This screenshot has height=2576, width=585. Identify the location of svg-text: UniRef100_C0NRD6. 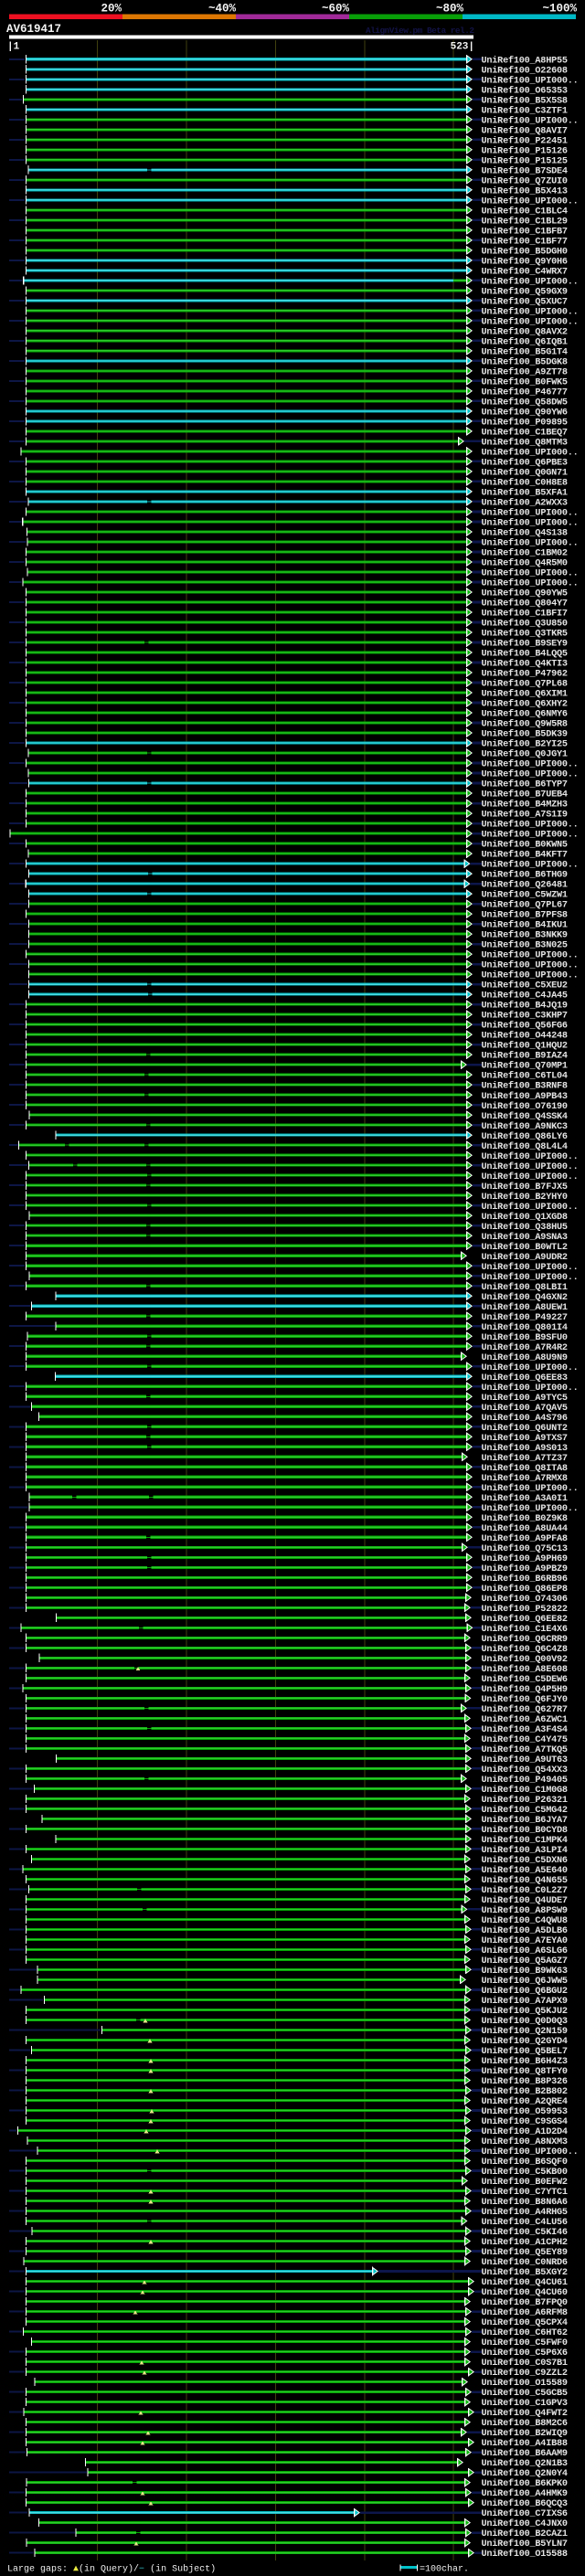
(525, 2262).